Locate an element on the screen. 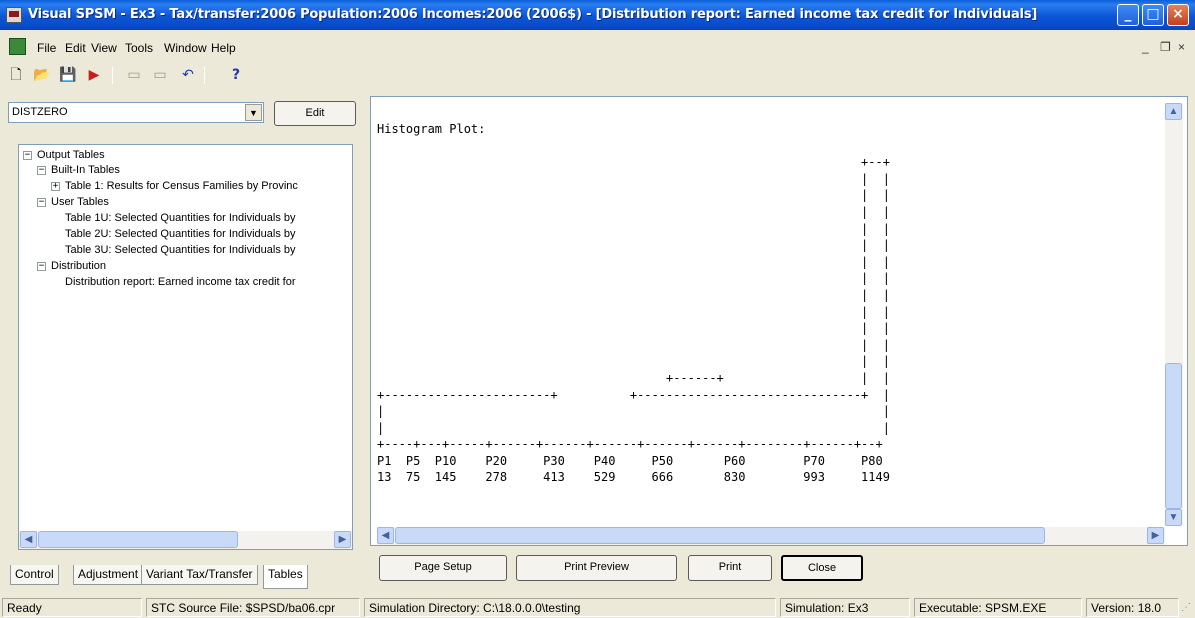 This screenshot has height=618, width=1195. tab-adjustment: Adjustment is located at coordinates (108, 575).